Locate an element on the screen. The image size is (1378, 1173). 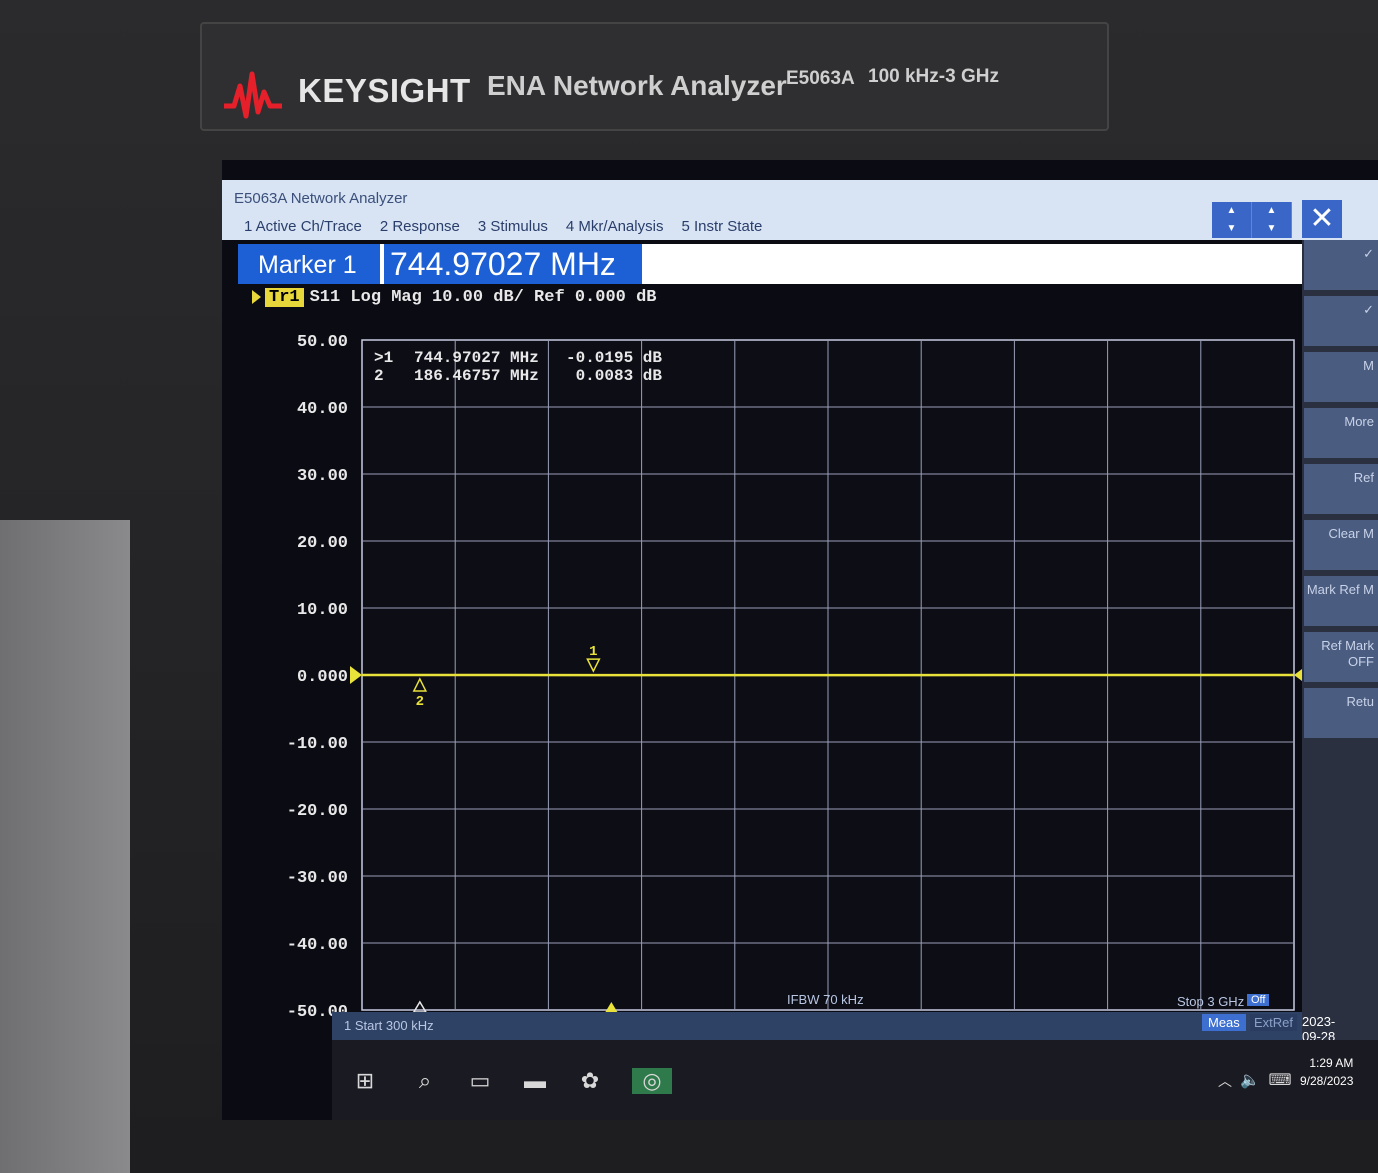
clock-date: 9/28/2023 is located at coordinates (1327, 1081).